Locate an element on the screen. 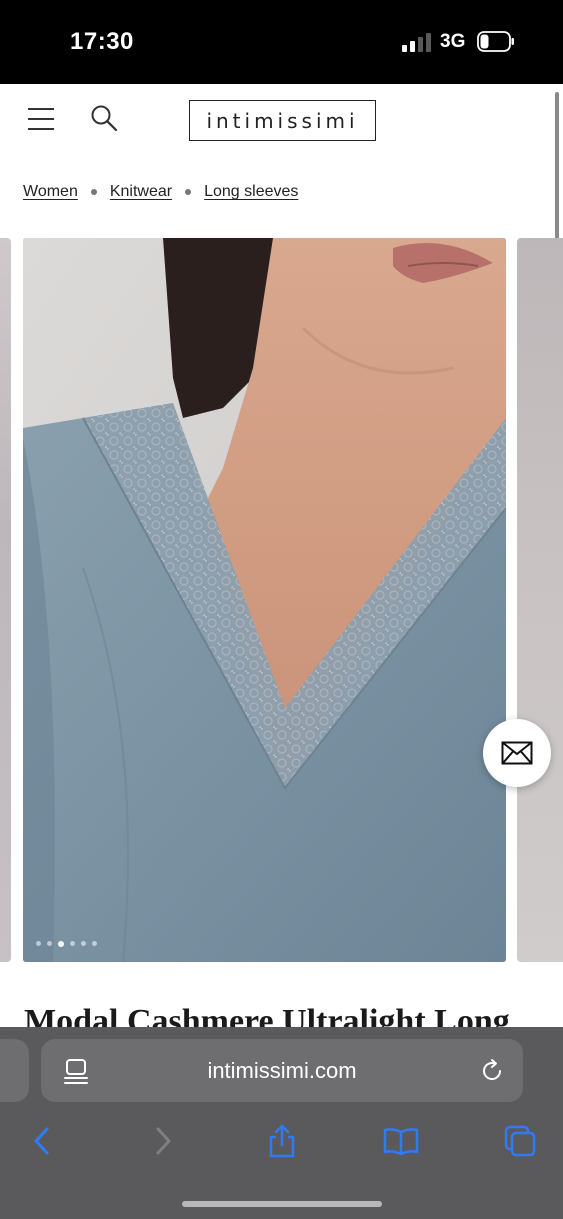 The image size is (563, 1219). address-bar: intimissimi.com is located at coordinates (282, 1070).